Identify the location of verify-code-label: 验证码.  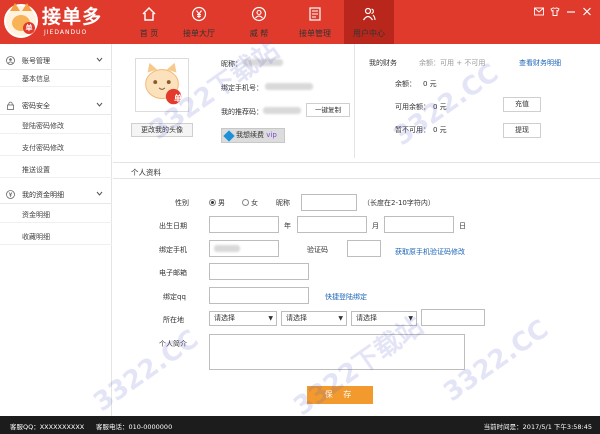
(317, 250).